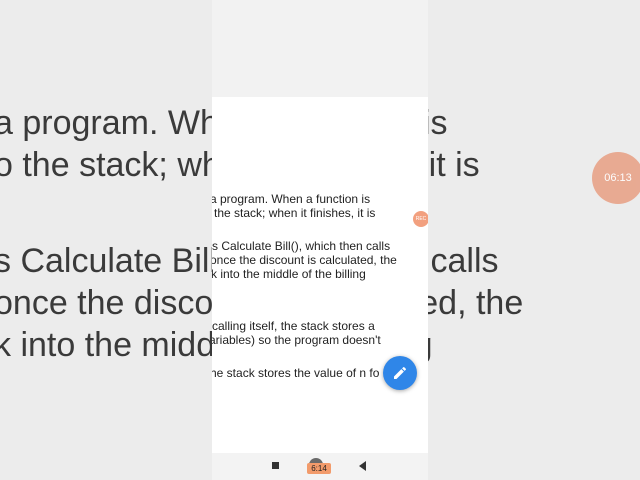 This screenshot has width=640, height=480. Describe the element at coordinates (296, 340) in the screenshot. I see `document-text-line: ariables) so the program doesn't` at that location.